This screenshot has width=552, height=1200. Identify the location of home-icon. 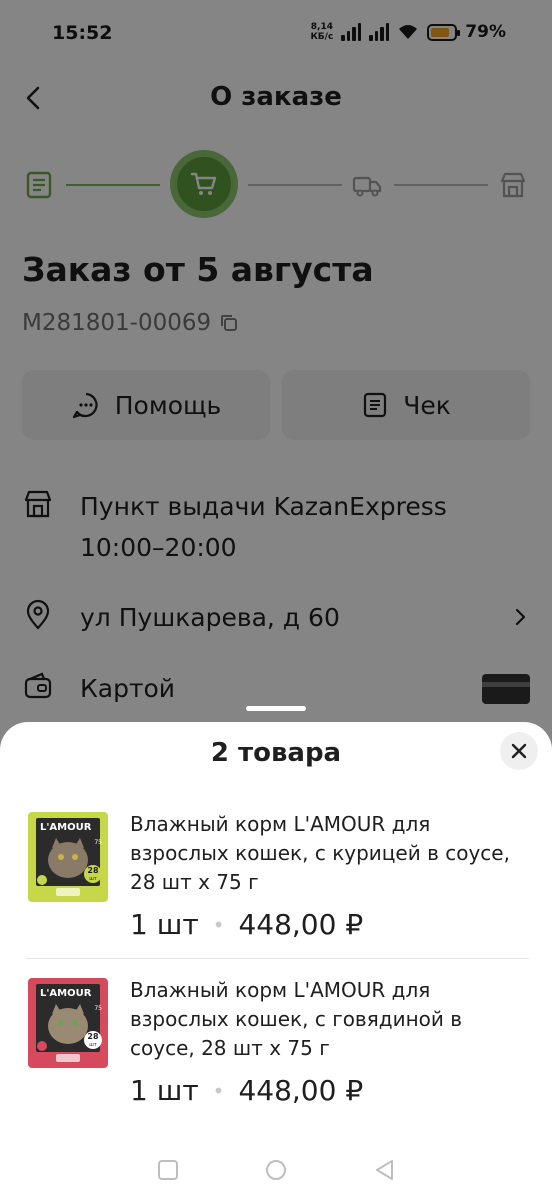
(276, 1170).